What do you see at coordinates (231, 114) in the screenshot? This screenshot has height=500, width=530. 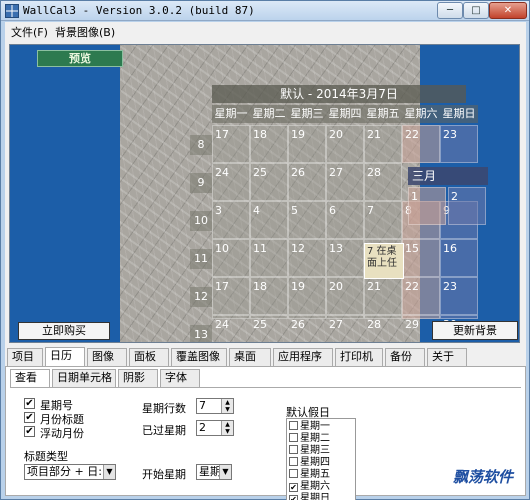 I see `weekday-header: 星期一` at bounding box center [231, 114].